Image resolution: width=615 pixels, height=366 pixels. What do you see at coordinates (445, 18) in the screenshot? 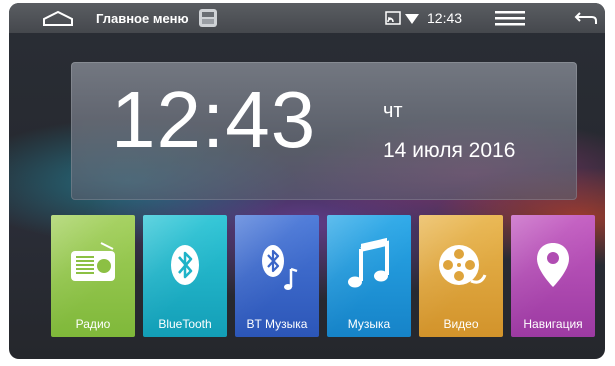
I see `status-time: 12:43` at bounding box center [445, 18].